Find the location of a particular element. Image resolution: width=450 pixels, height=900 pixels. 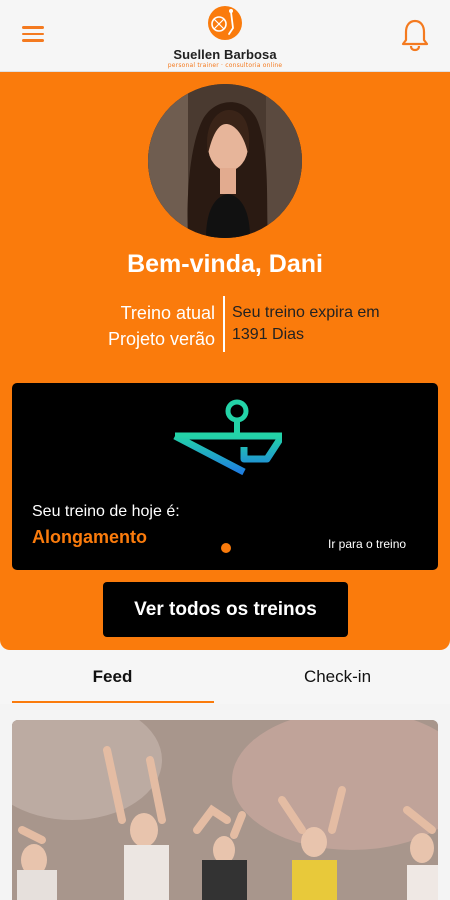

tab-bar: Feed Check-in is located at coordinates (225, 677).